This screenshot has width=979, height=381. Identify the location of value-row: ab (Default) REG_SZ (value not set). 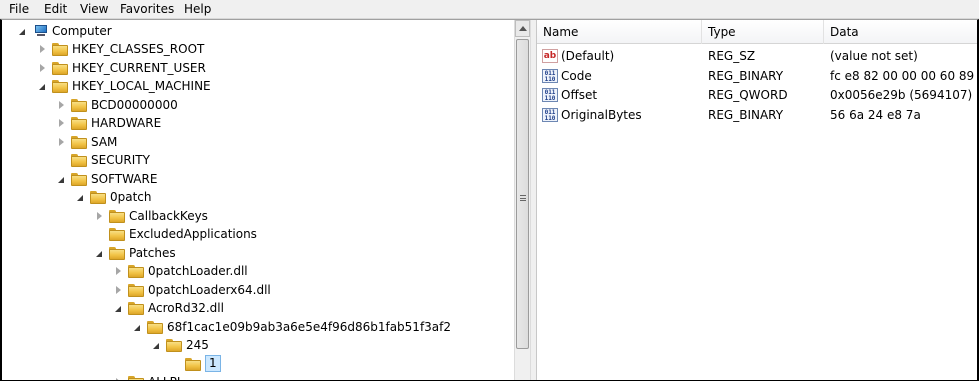
(757, 56).